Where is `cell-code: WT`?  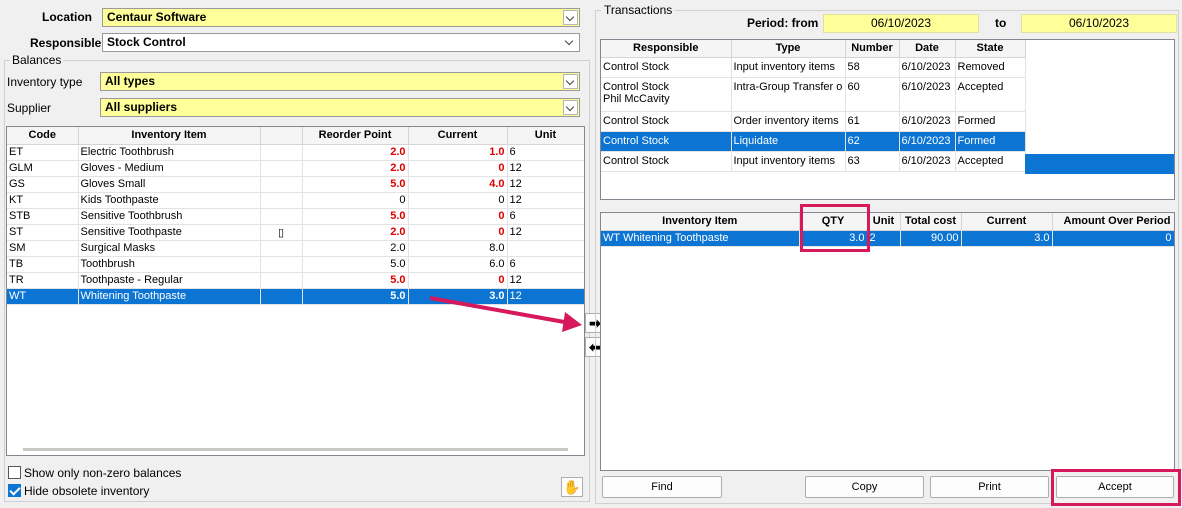
cell-code: WT is located at coordinates (43, 296).